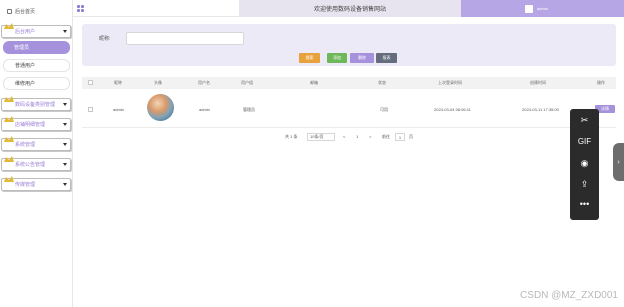 Image resolution: width=624 pixels, height=307 pixels. Describe the element at coordinates (249, 109) in the screenshot. I see `cell-group: 管理员` at that location.